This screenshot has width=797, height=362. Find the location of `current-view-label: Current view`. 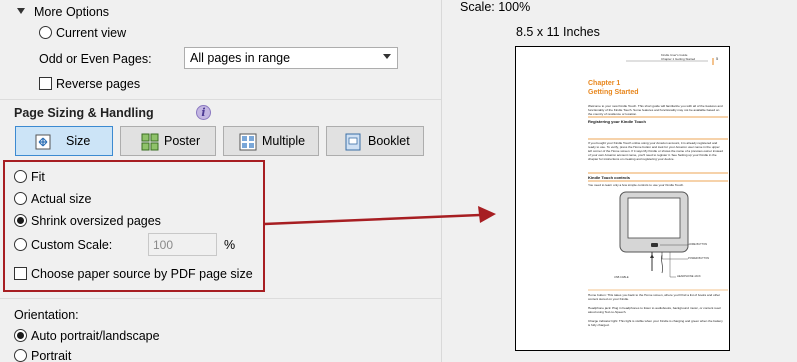

current-view-label: Current view is located at coordinates (91, 33).